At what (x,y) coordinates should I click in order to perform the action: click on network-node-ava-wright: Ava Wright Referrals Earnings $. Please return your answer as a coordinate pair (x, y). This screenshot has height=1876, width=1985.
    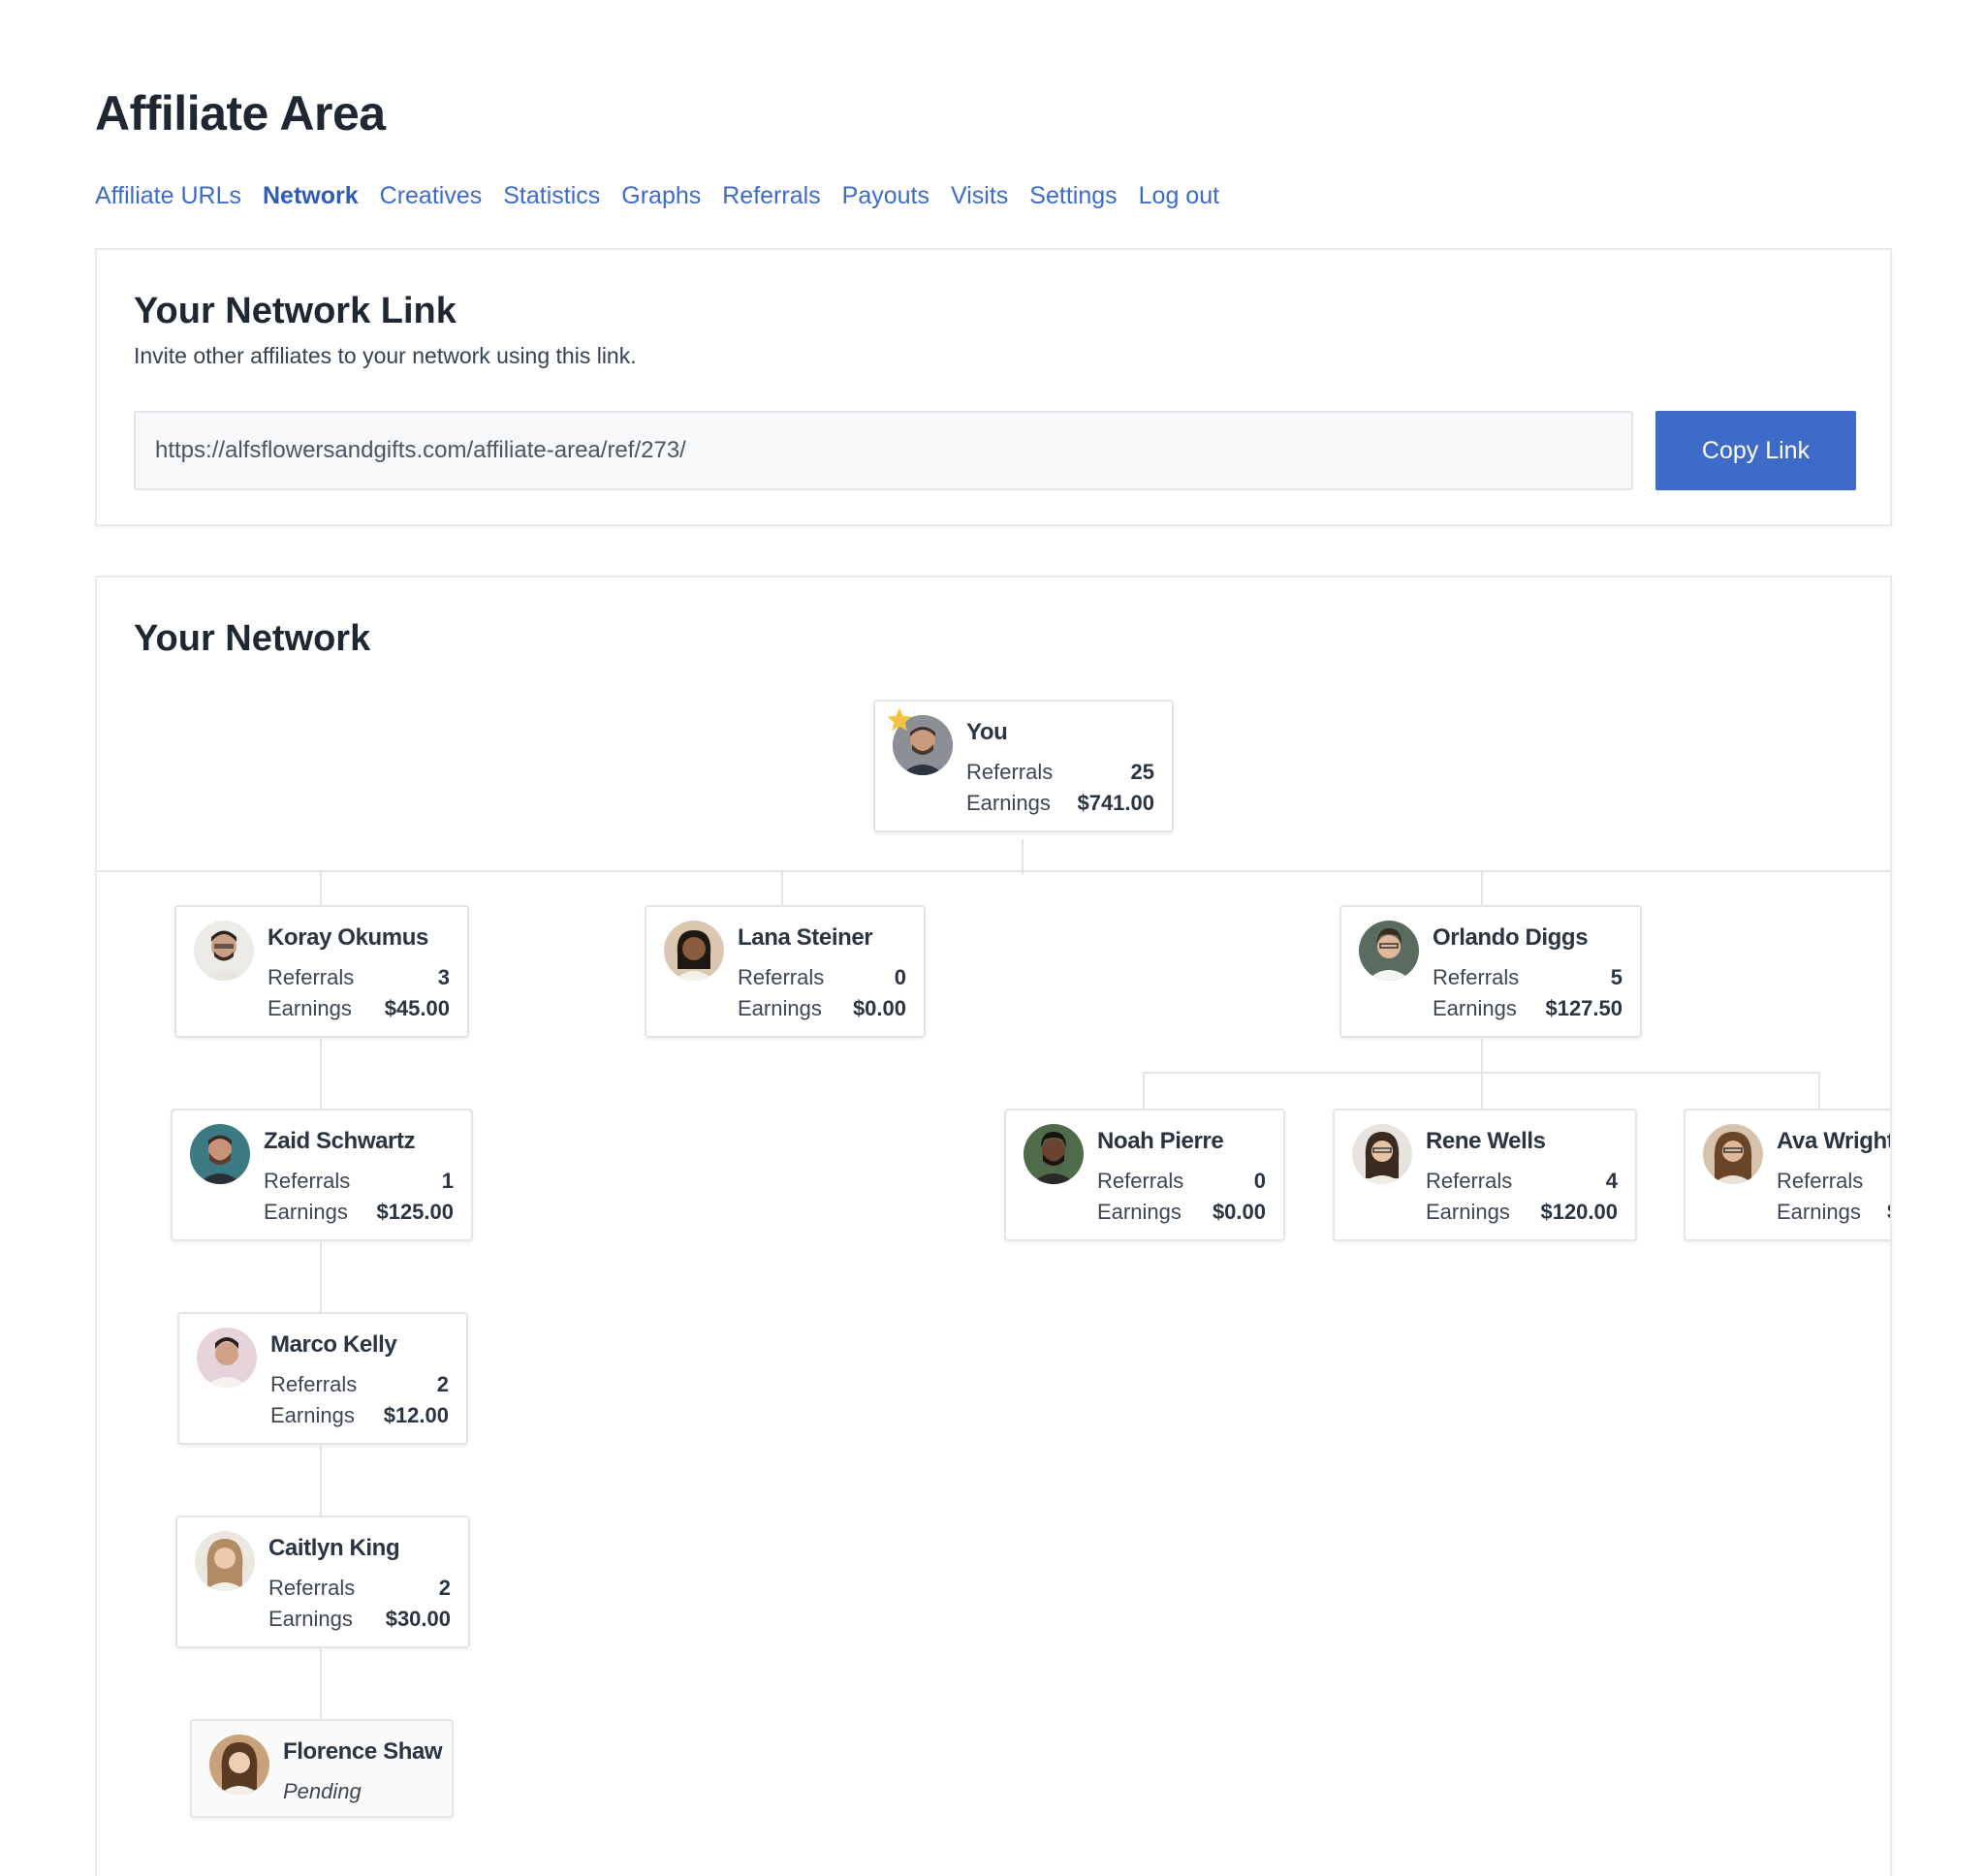
    Looking at the image, I should click on (1788, 1175).